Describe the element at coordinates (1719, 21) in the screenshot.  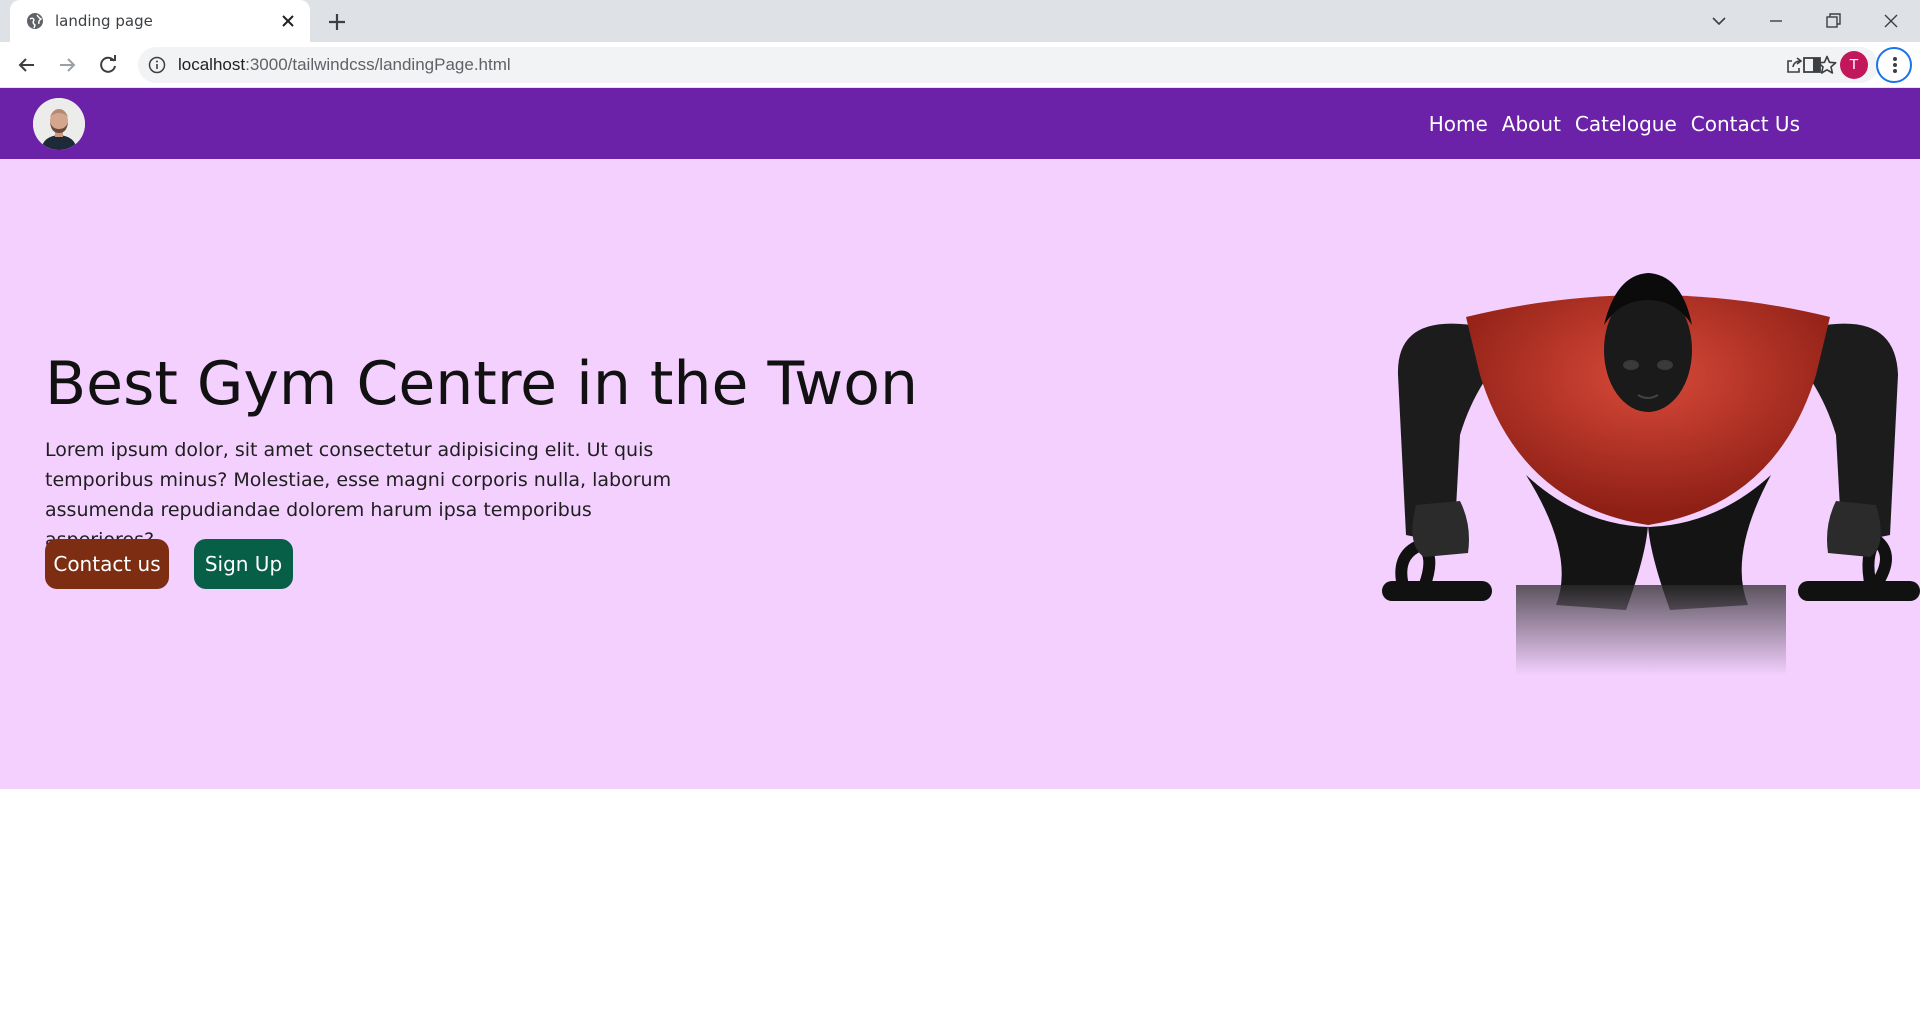
I see `chevron-down-icon` at that location.